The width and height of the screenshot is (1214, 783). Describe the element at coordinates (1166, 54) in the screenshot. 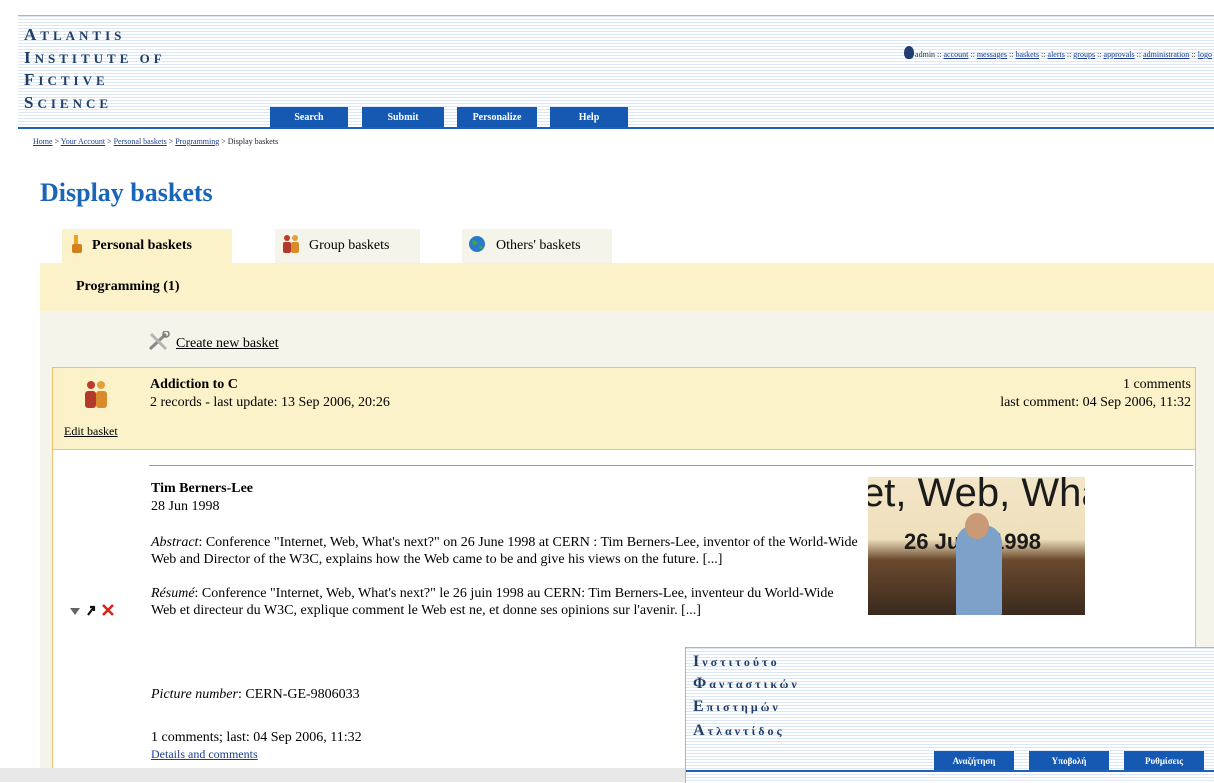

I see `administration-link: administration` at that location.